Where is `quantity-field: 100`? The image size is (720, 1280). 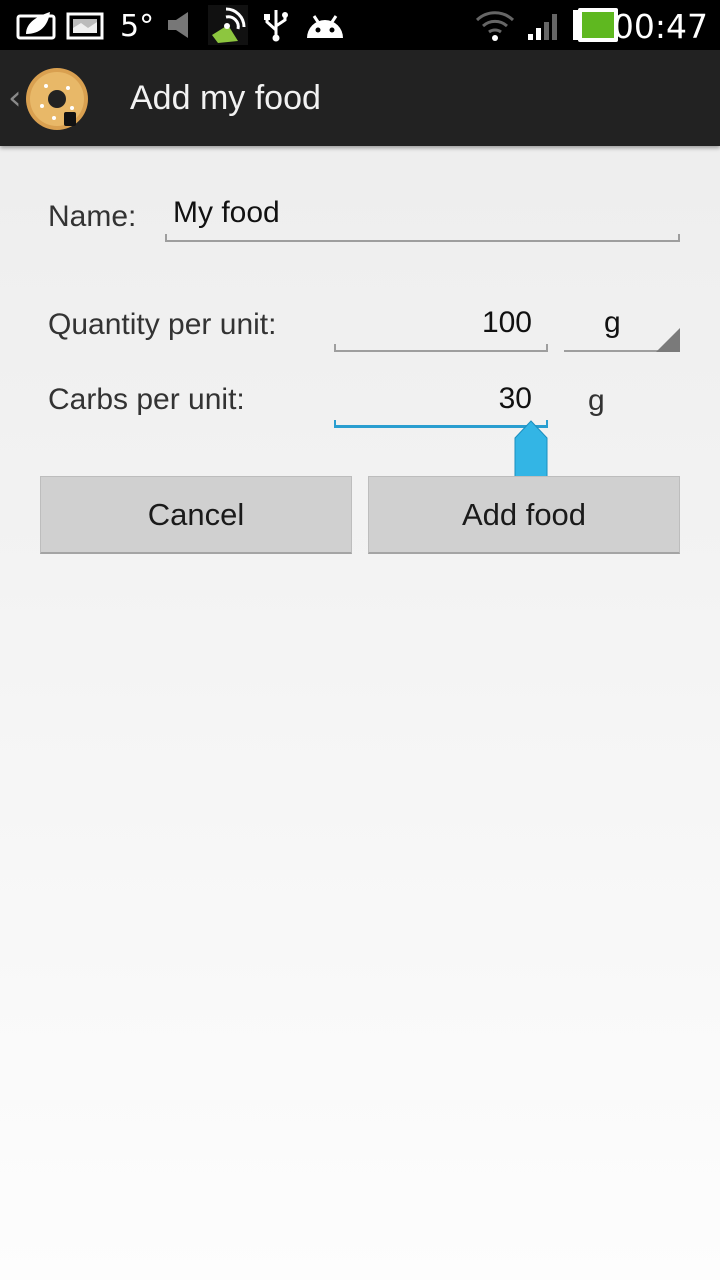 quantity-field: 100 is located at coordinates (441, 326).